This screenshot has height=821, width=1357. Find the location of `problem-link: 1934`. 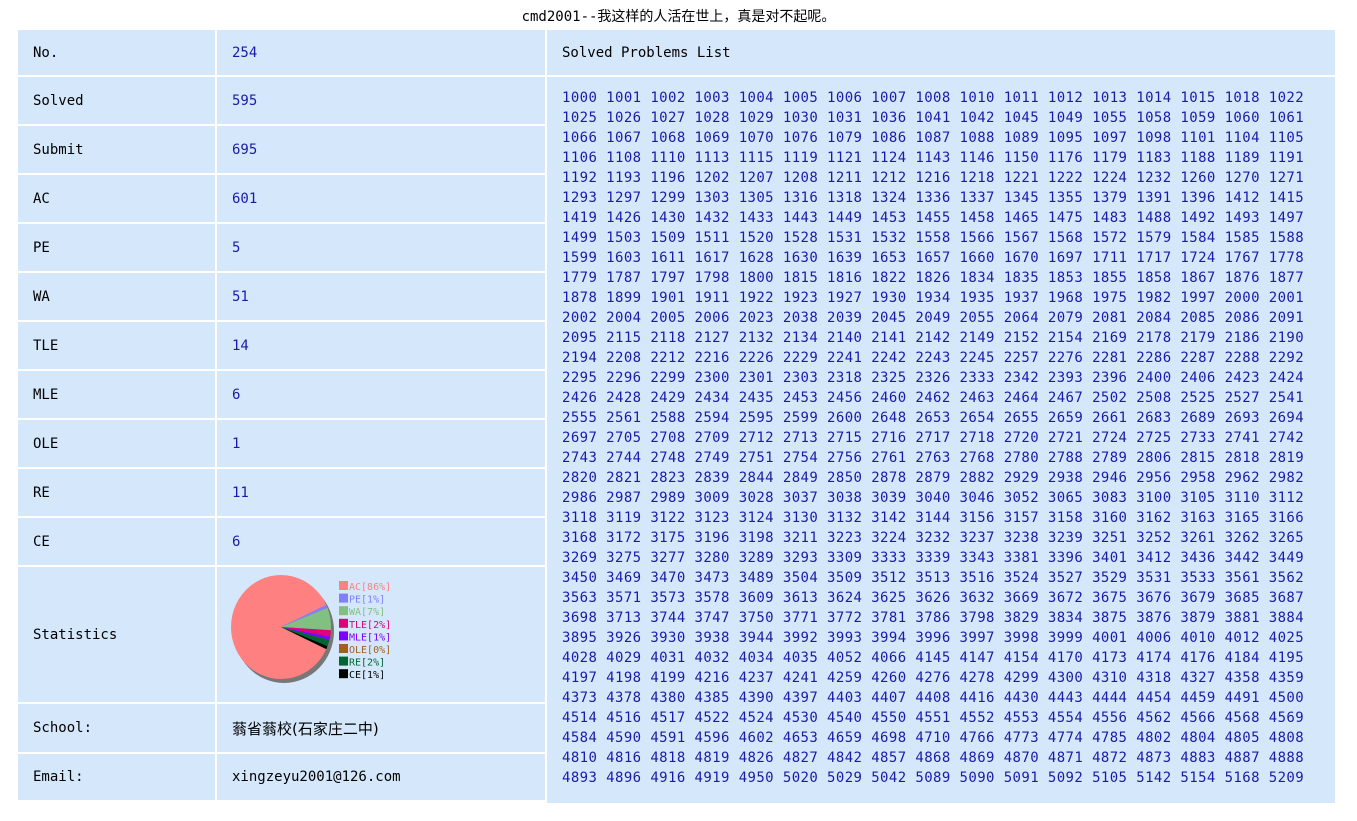

problem-link: 1934 is located at coordinates (932, 298).